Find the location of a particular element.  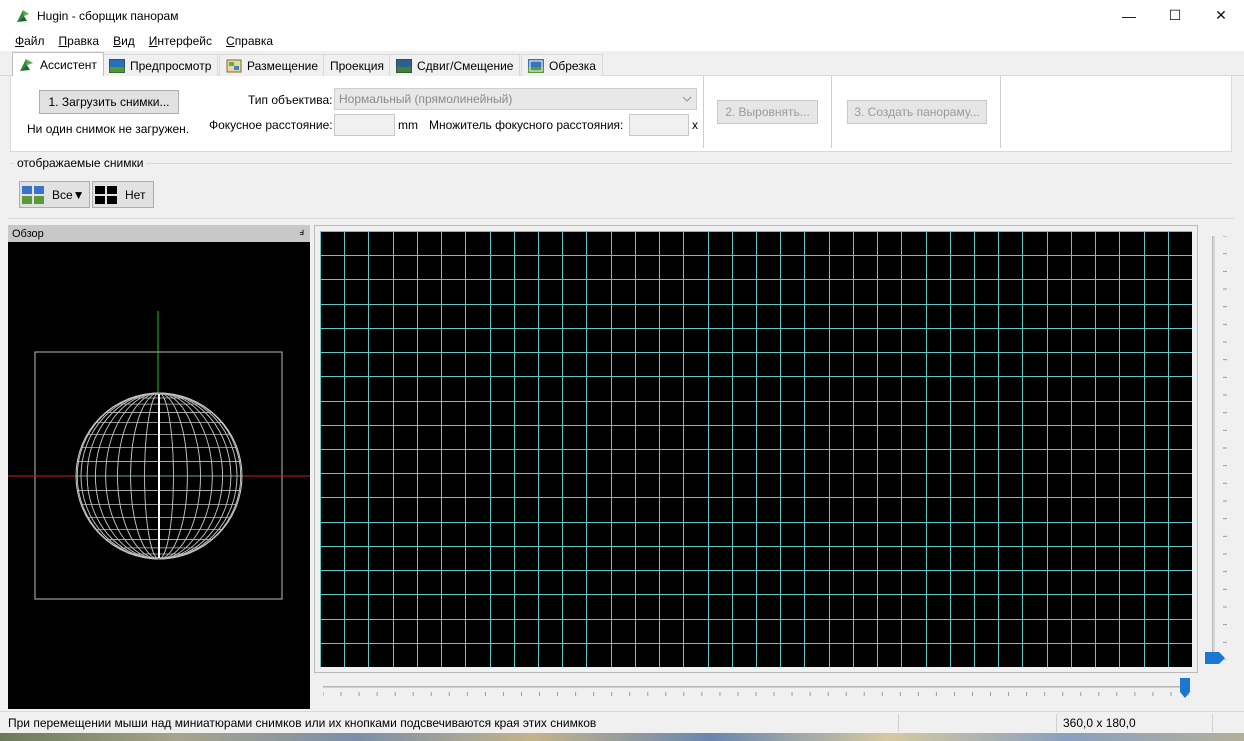

crop-factor-unit: x is located at coordinates (695, 125).